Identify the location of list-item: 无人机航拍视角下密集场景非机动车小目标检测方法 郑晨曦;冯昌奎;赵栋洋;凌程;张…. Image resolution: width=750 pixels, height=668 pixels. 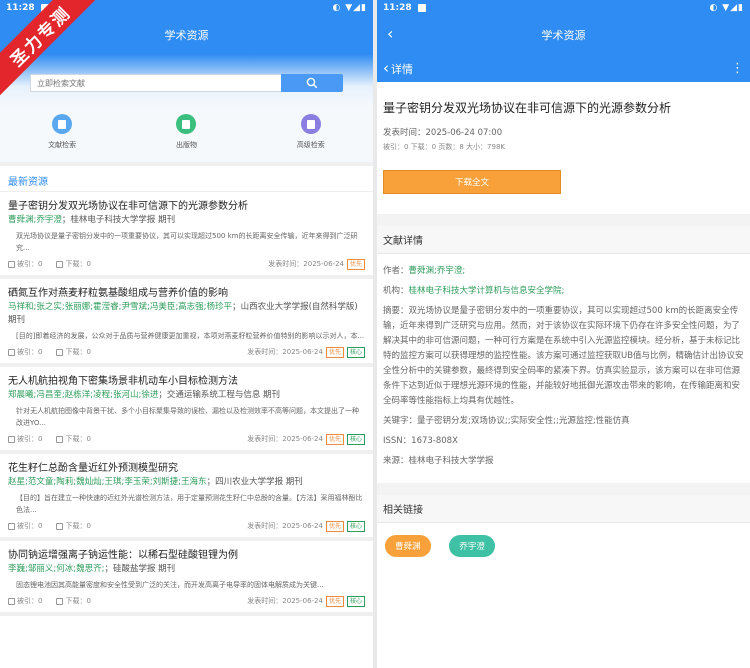
(186, 410).